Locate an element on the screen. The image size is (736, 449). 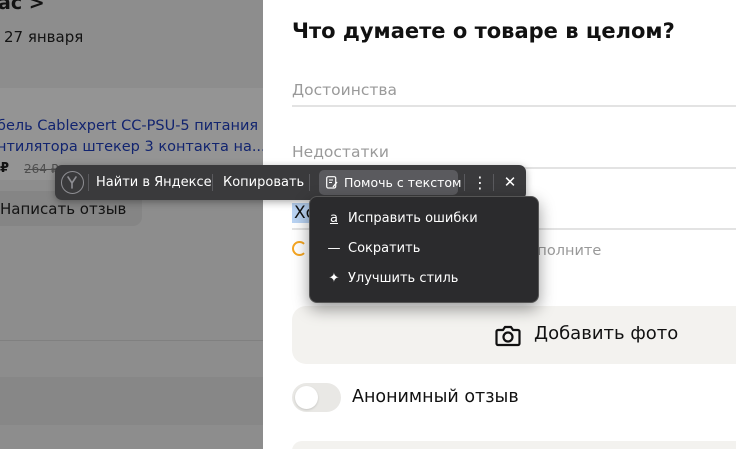
yandex-browser-logo-icon is located at coordinates (72, 182).